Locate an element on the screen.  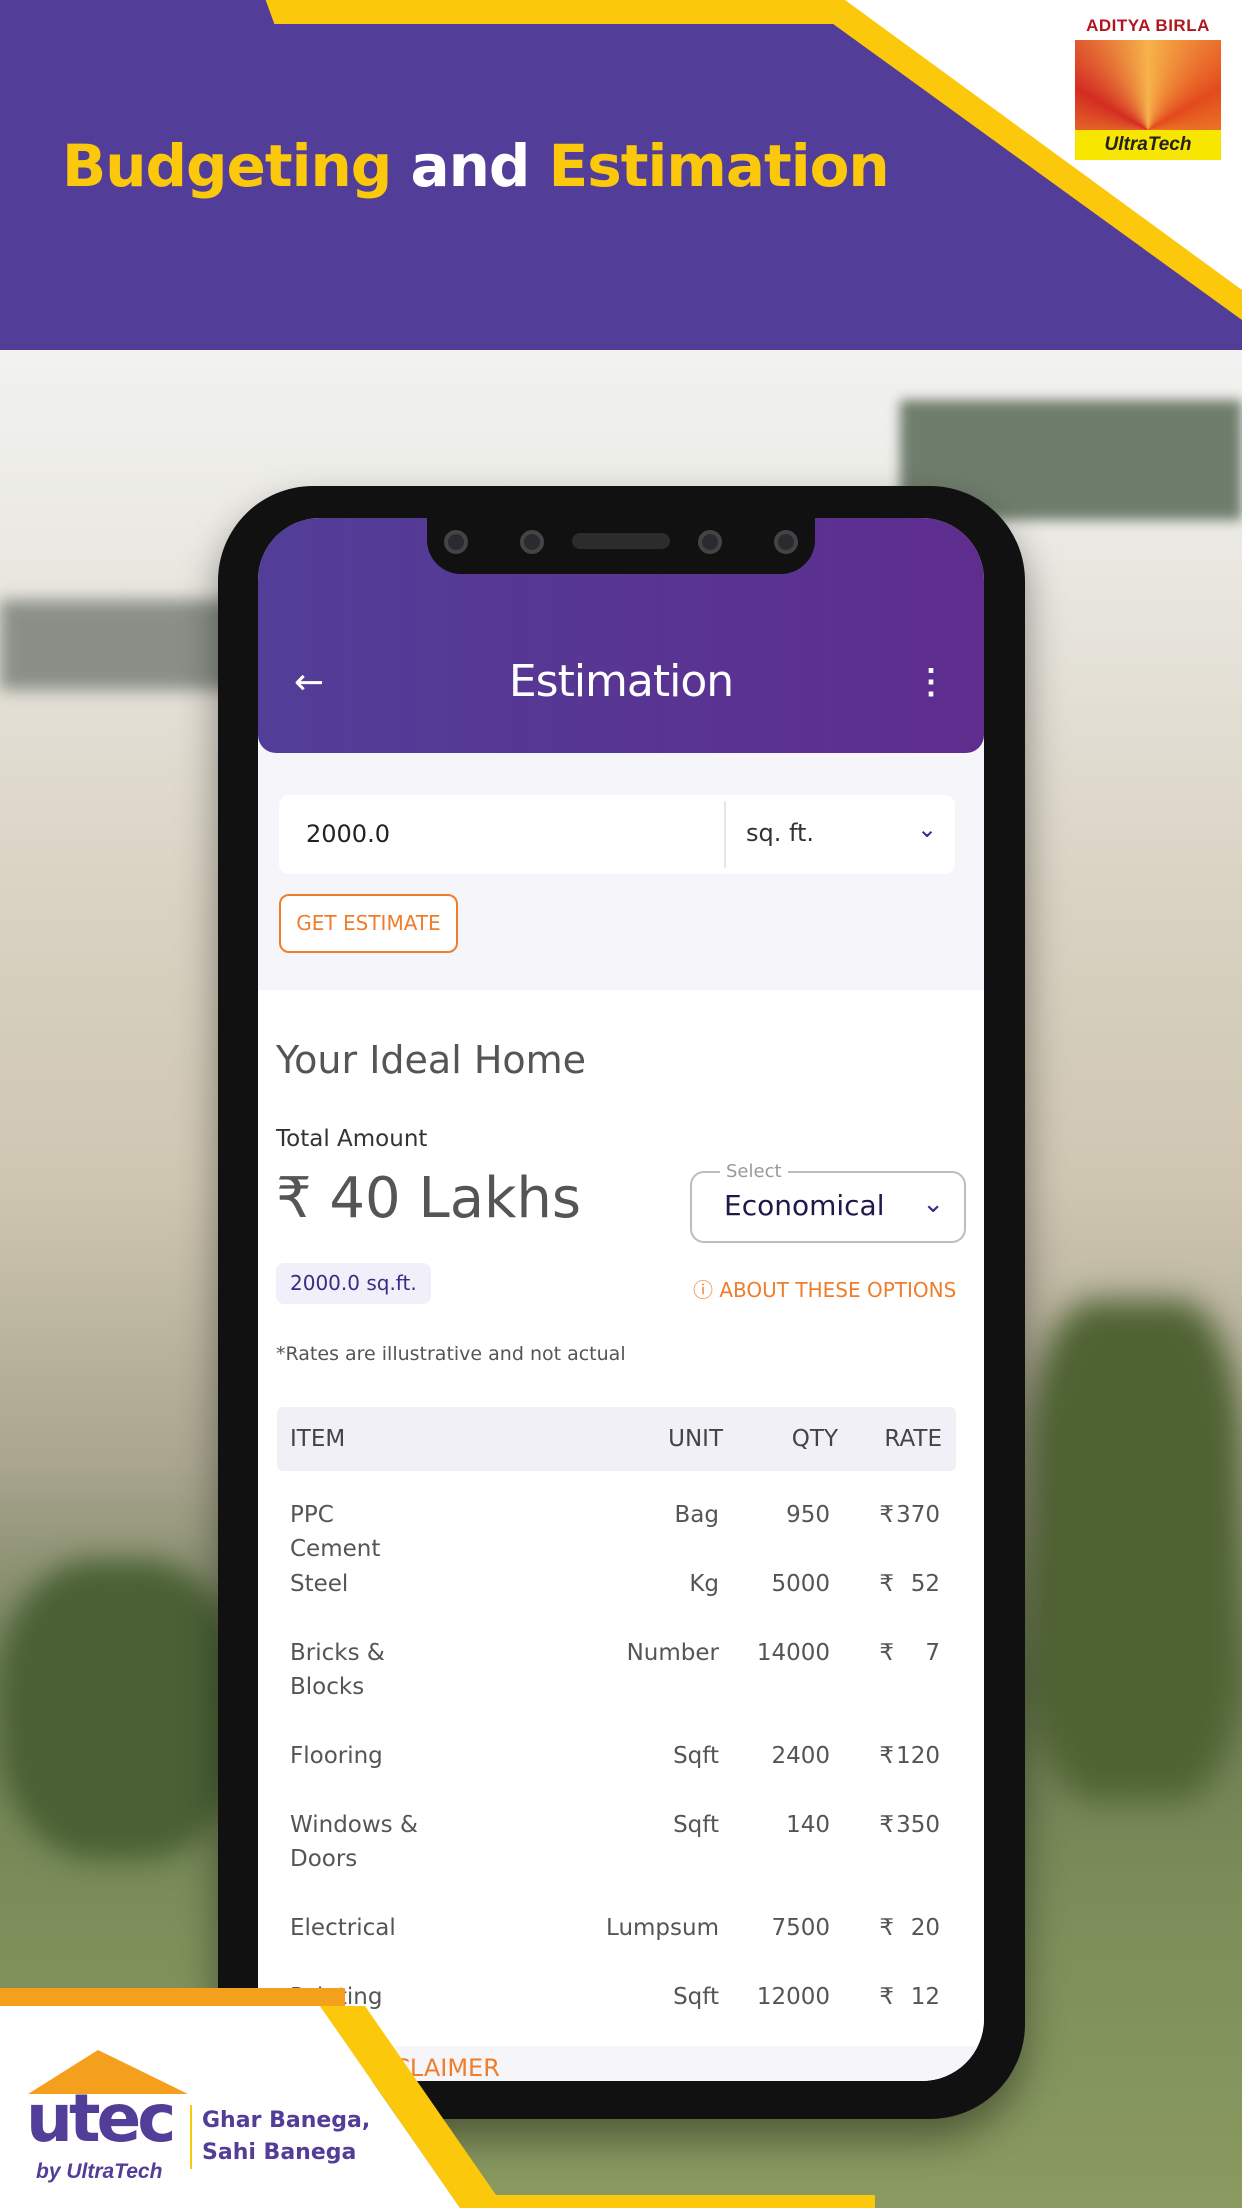
cell-item: Steel is located at coordinates (319, 1584).